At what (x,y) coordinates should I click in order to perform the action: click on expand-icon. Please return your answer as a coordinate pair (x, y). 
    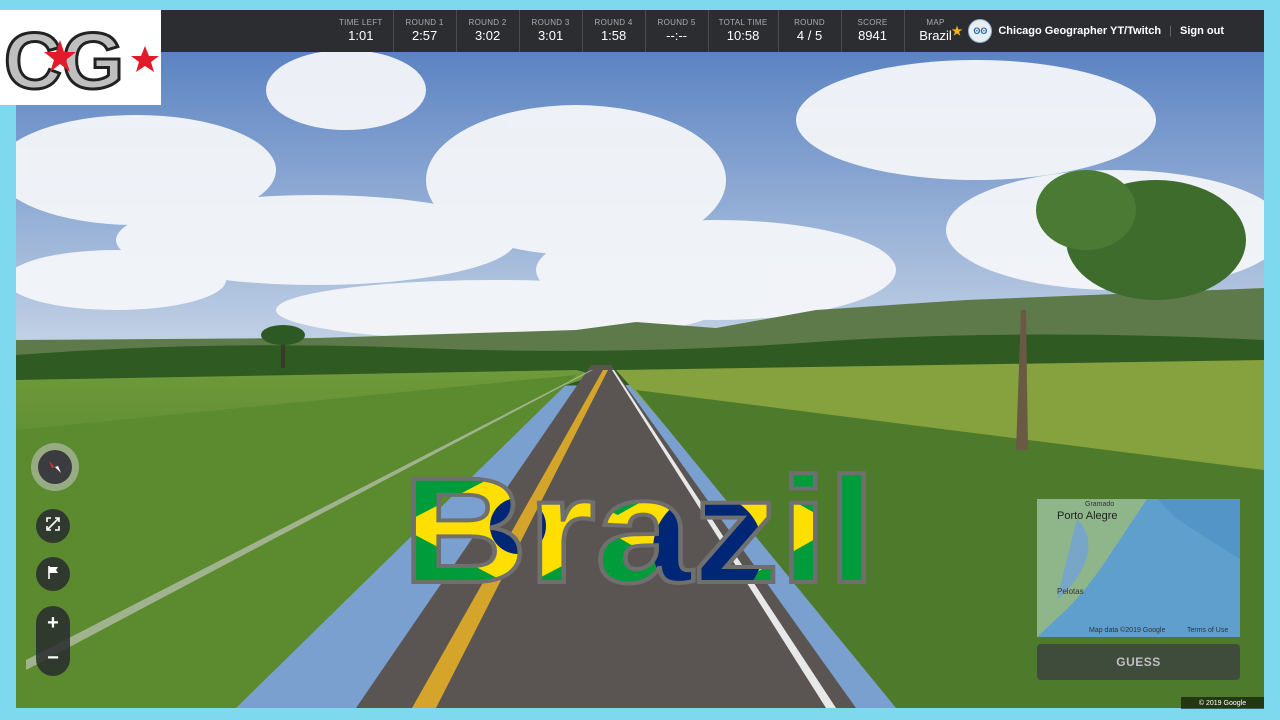
    Looking at the image, I should click on (53, 526).